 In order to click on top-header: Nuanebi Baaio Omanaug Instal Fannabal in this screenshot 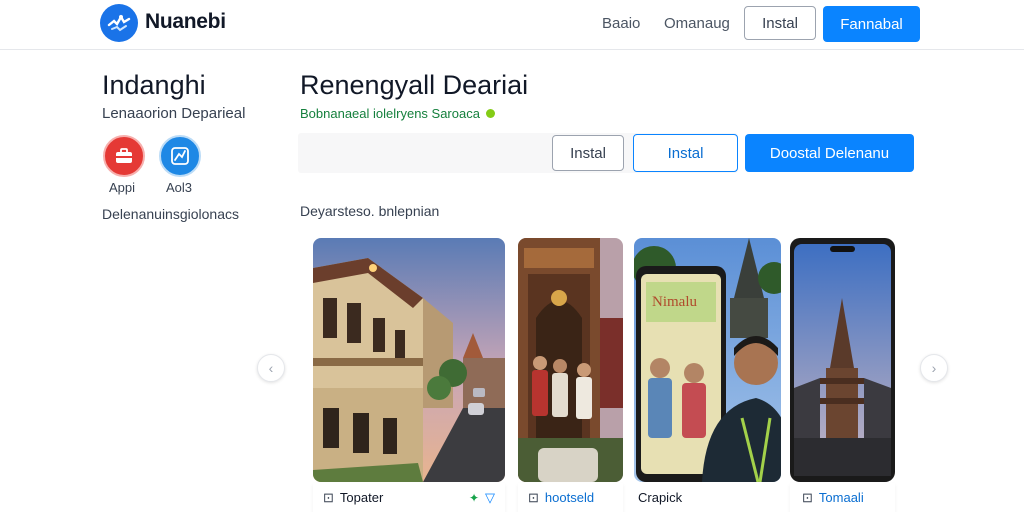, I will do `click(512, 25)`.